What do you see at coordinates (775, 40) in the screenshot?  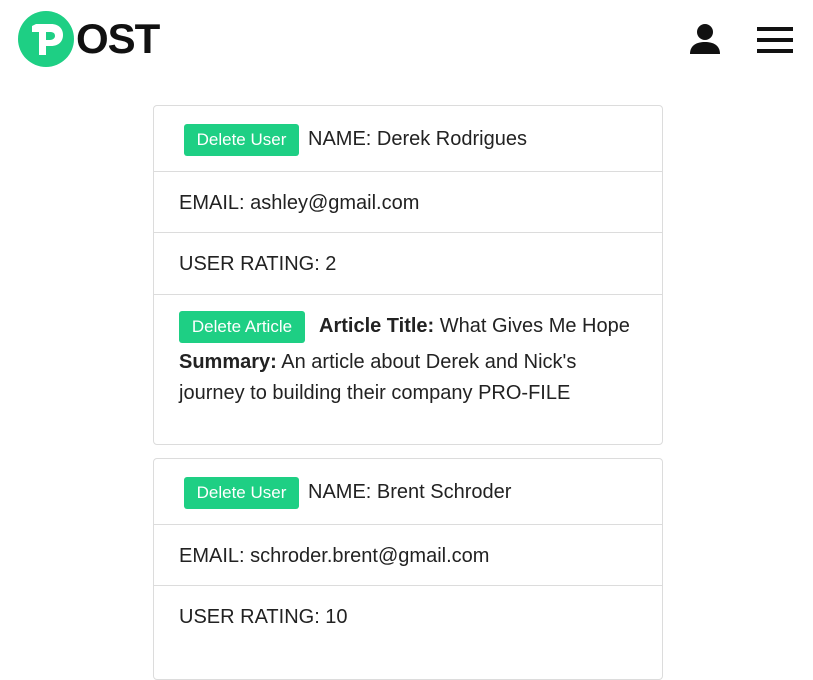 I see `menu-icon` at bounding box center [775, 40].